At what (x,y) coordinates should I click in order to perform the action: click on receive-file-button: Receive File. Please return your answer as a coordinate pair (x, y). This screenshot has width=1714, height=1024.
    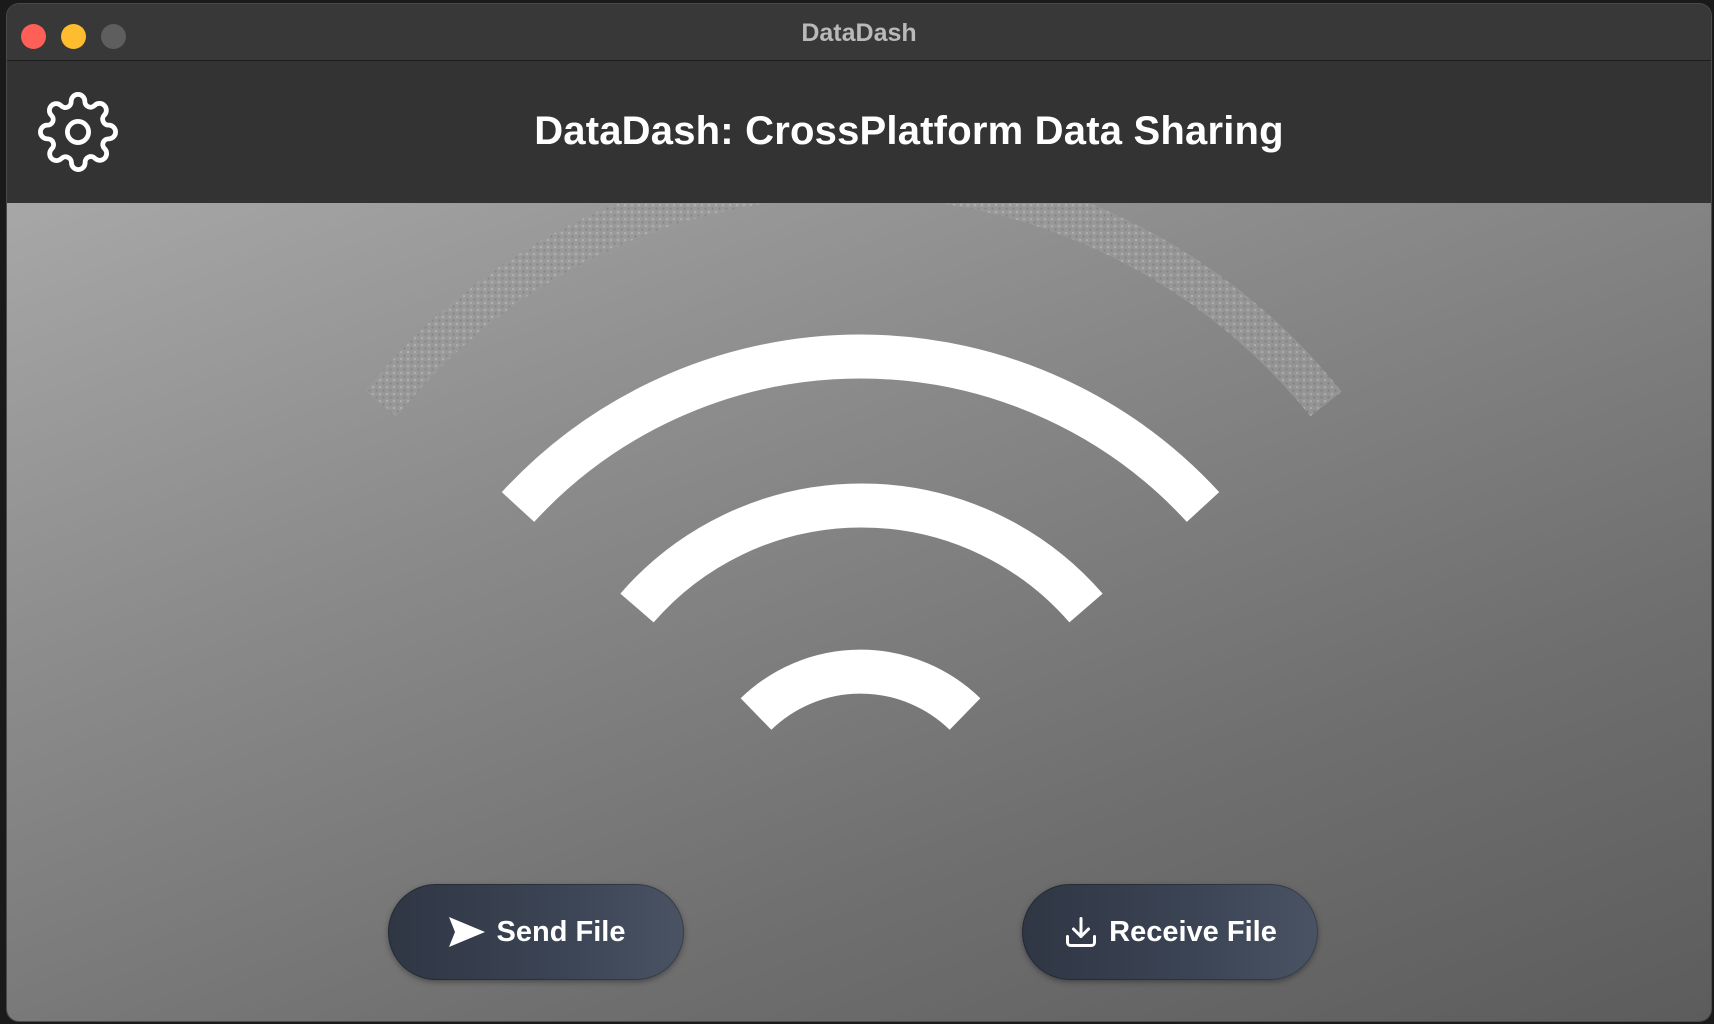
    Looking at the image, I should click on (1170, 932).